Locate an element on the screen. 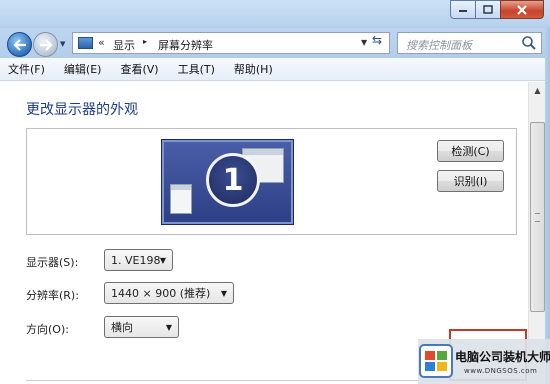 The image size is (550, 384). recent-pages-dropdown: ▼ is located at coordinates (62, 44).